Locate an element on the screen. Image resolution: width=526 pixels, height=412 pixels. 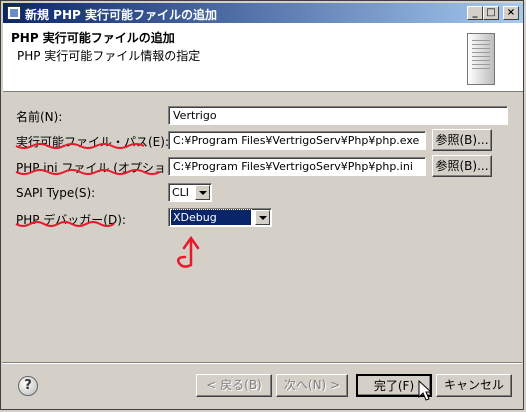
next-button: 次へ(N) > is located at coordinates (312, 385).